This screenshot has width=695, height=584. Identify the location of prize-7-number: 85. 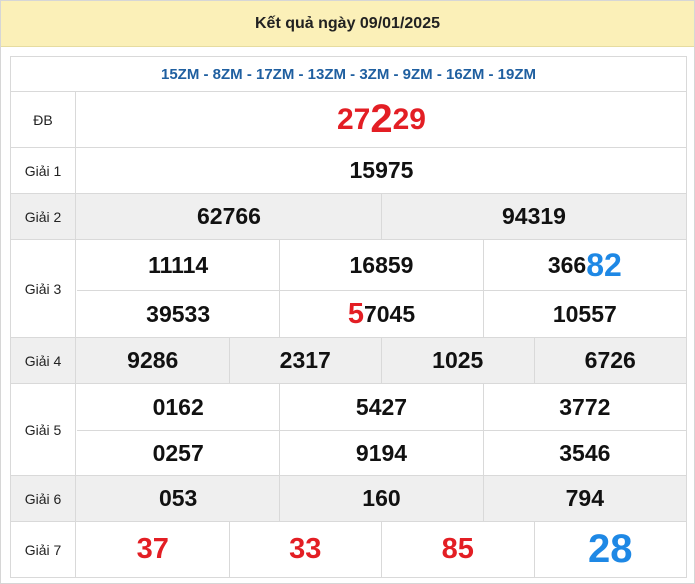
(458, 549).